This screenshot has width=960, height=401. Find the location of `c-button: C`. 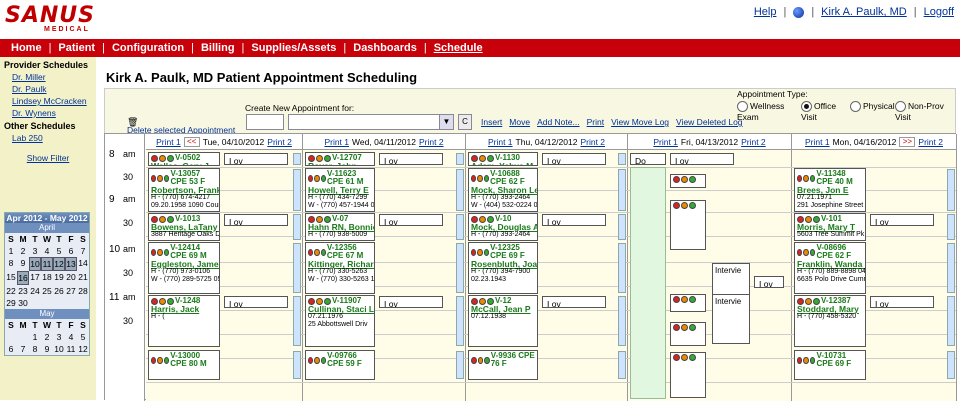

c-button: C is located at coordinates (465, 122).